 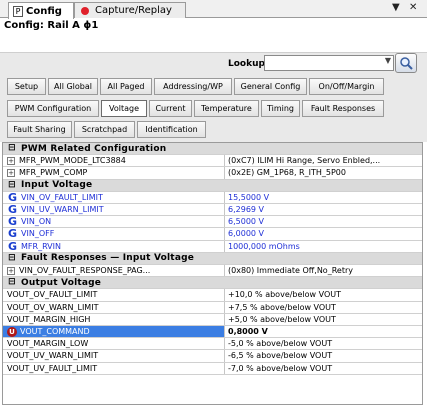 I want to click on tab-setup: Setup, so click(x=26, y=86).